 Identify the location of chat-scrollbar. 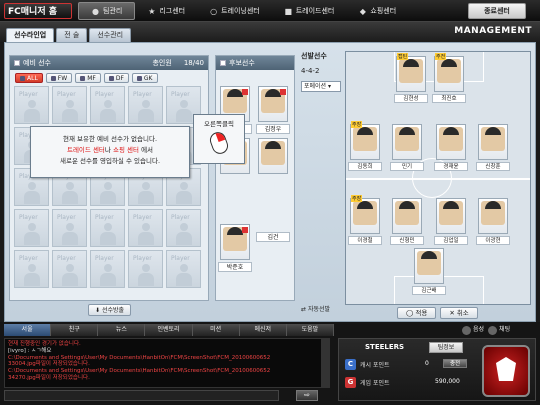
(326, 363).